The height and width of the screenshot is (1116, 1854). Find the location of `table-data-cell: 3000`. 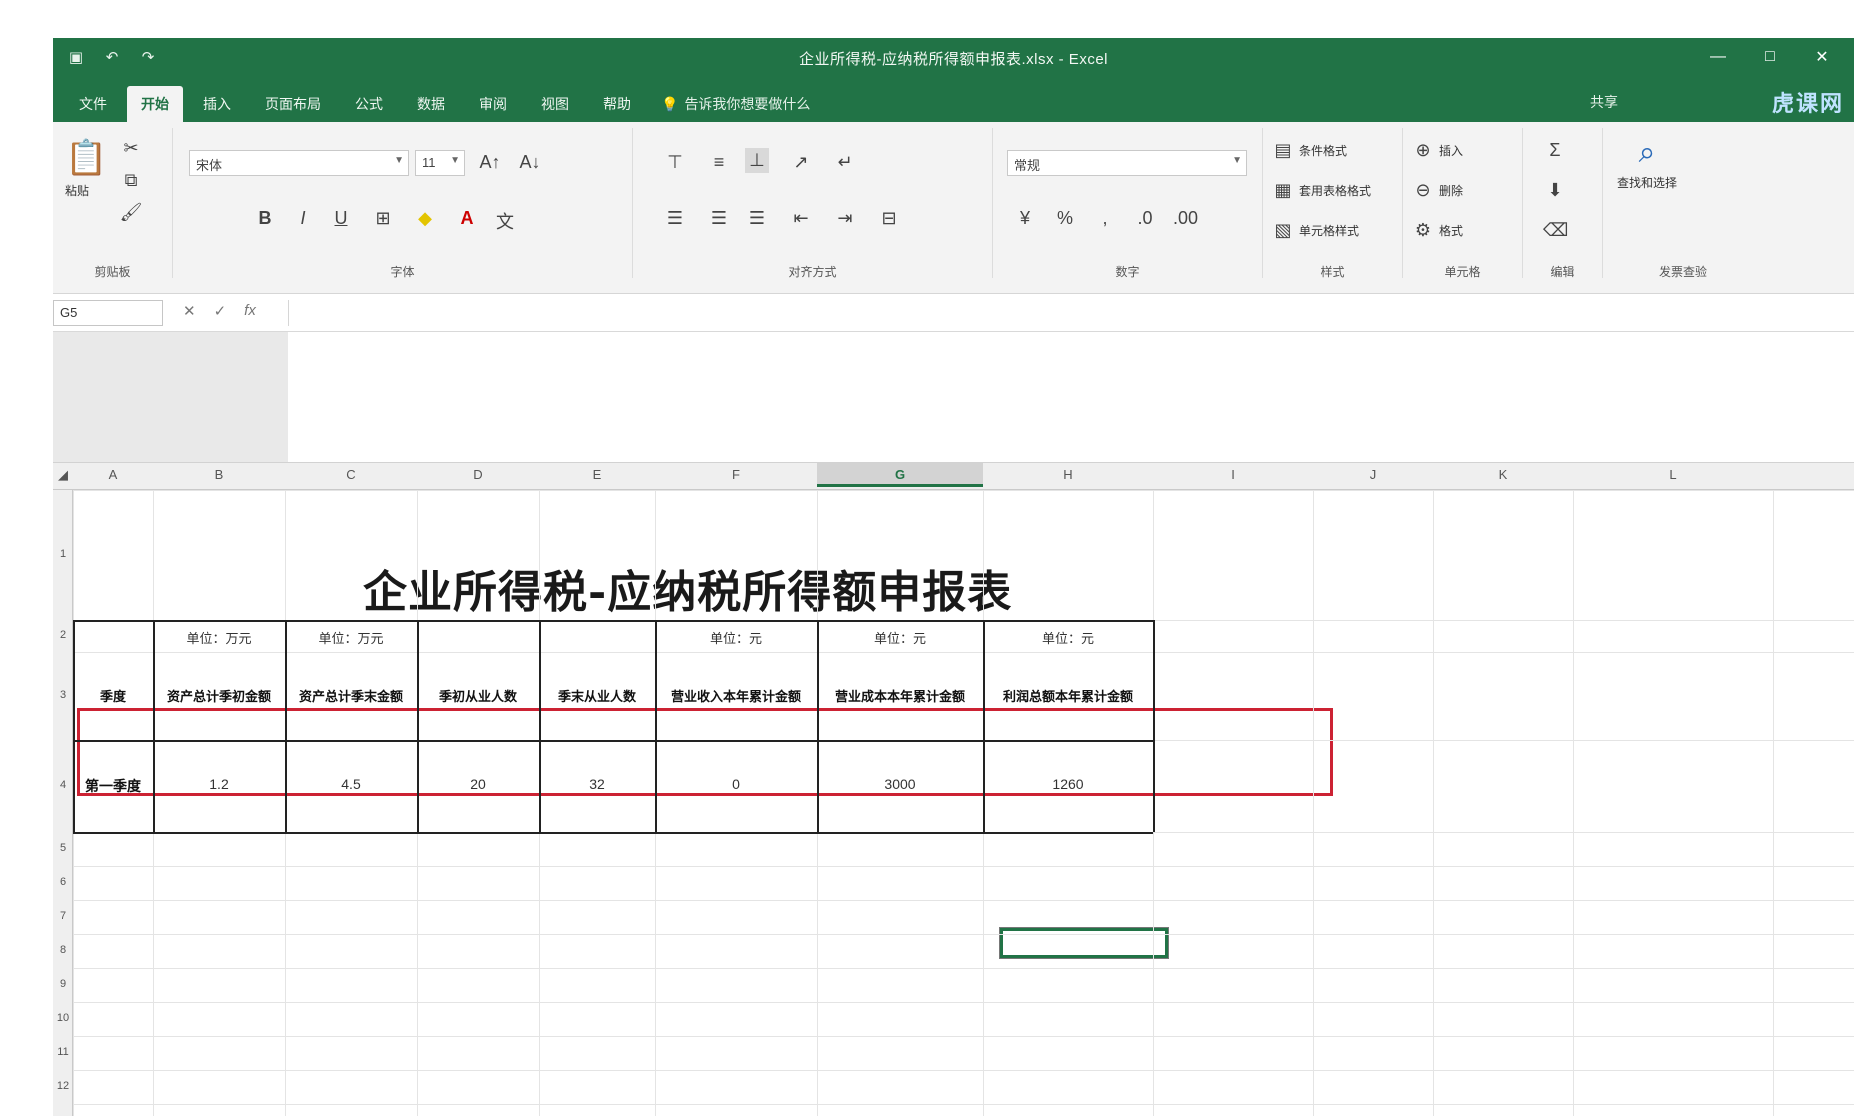

table-data-cell: 3000 is located at coordinates (900, 784).